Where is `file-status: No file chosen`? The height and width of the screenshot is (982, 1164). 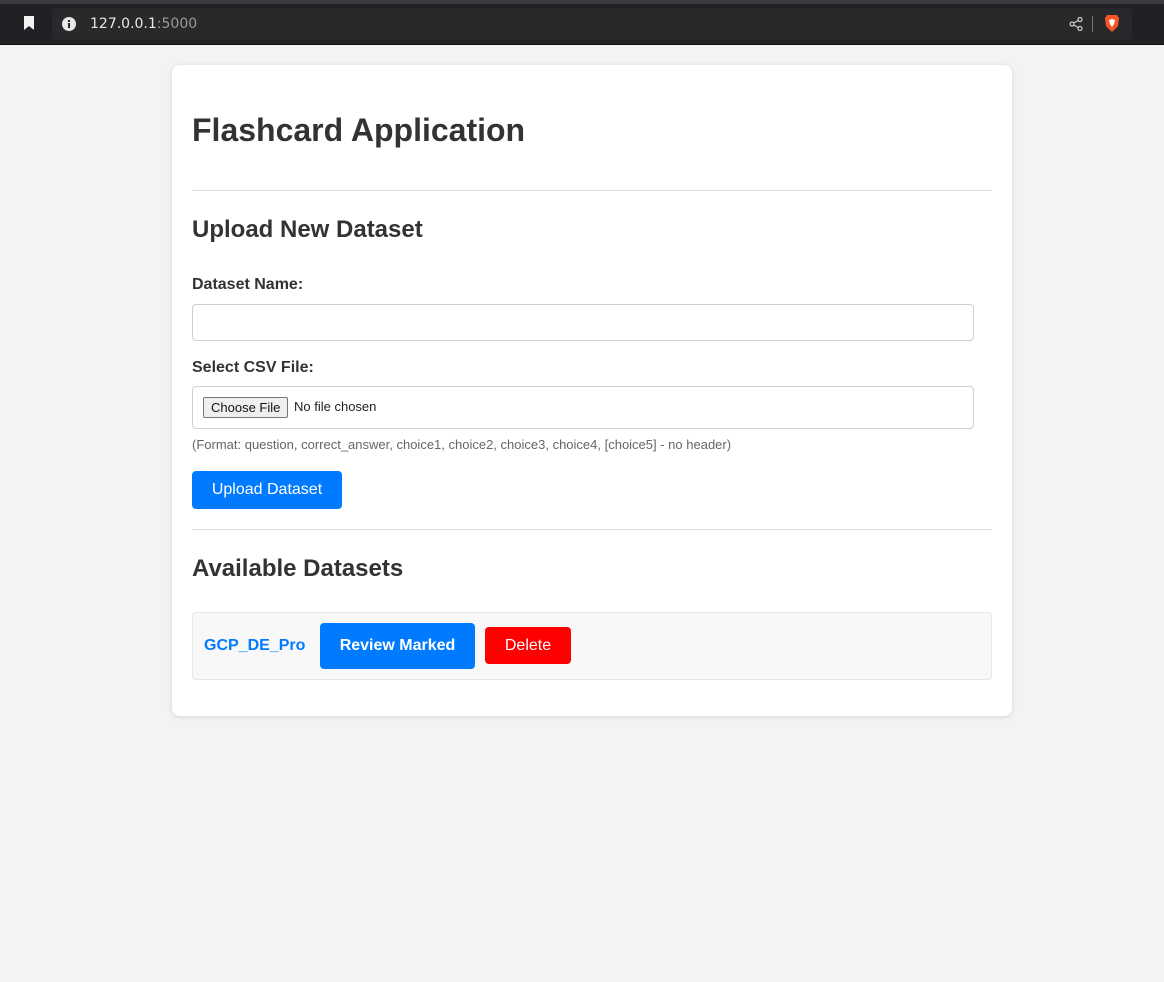 file-status: No file chosen is located at coordinates (335, 406).